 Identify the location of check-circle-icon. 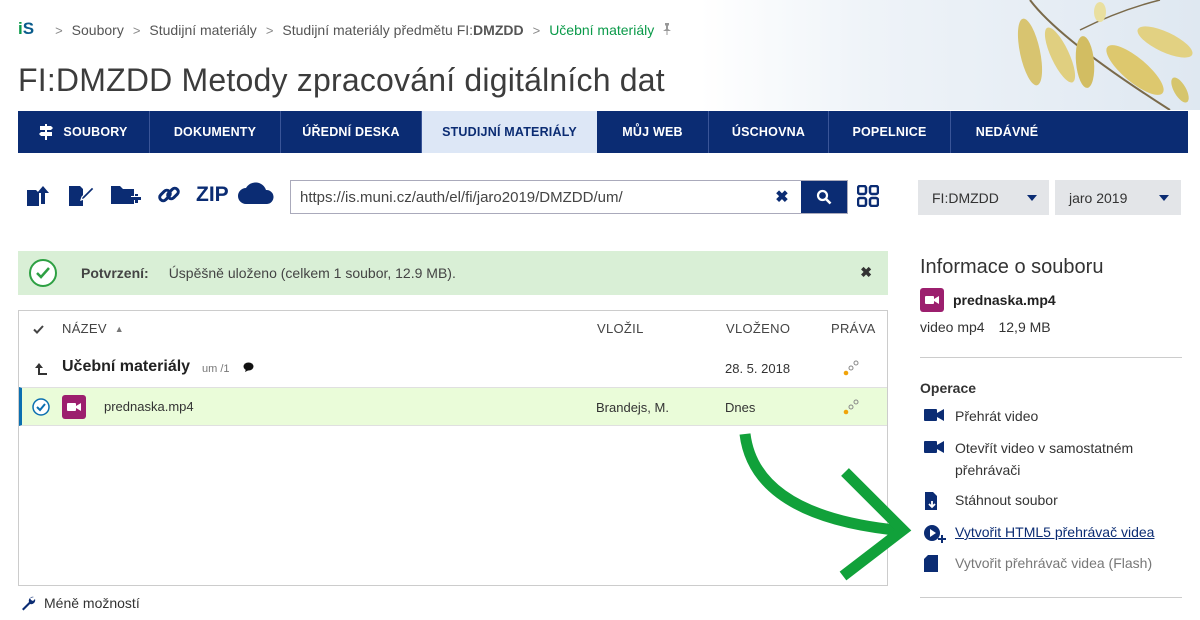
(43, 273).